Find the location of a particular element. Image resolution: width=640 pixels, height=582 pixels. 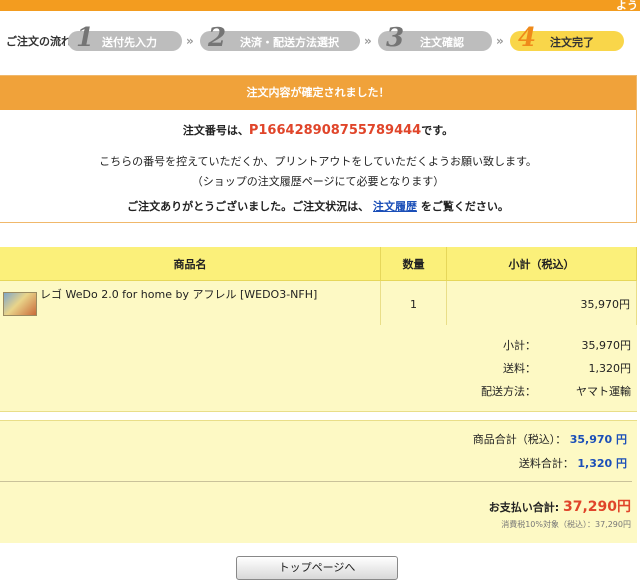

goods-total: 商品合計（税込）： 35,970 円 is located at coordinates (550, 439).